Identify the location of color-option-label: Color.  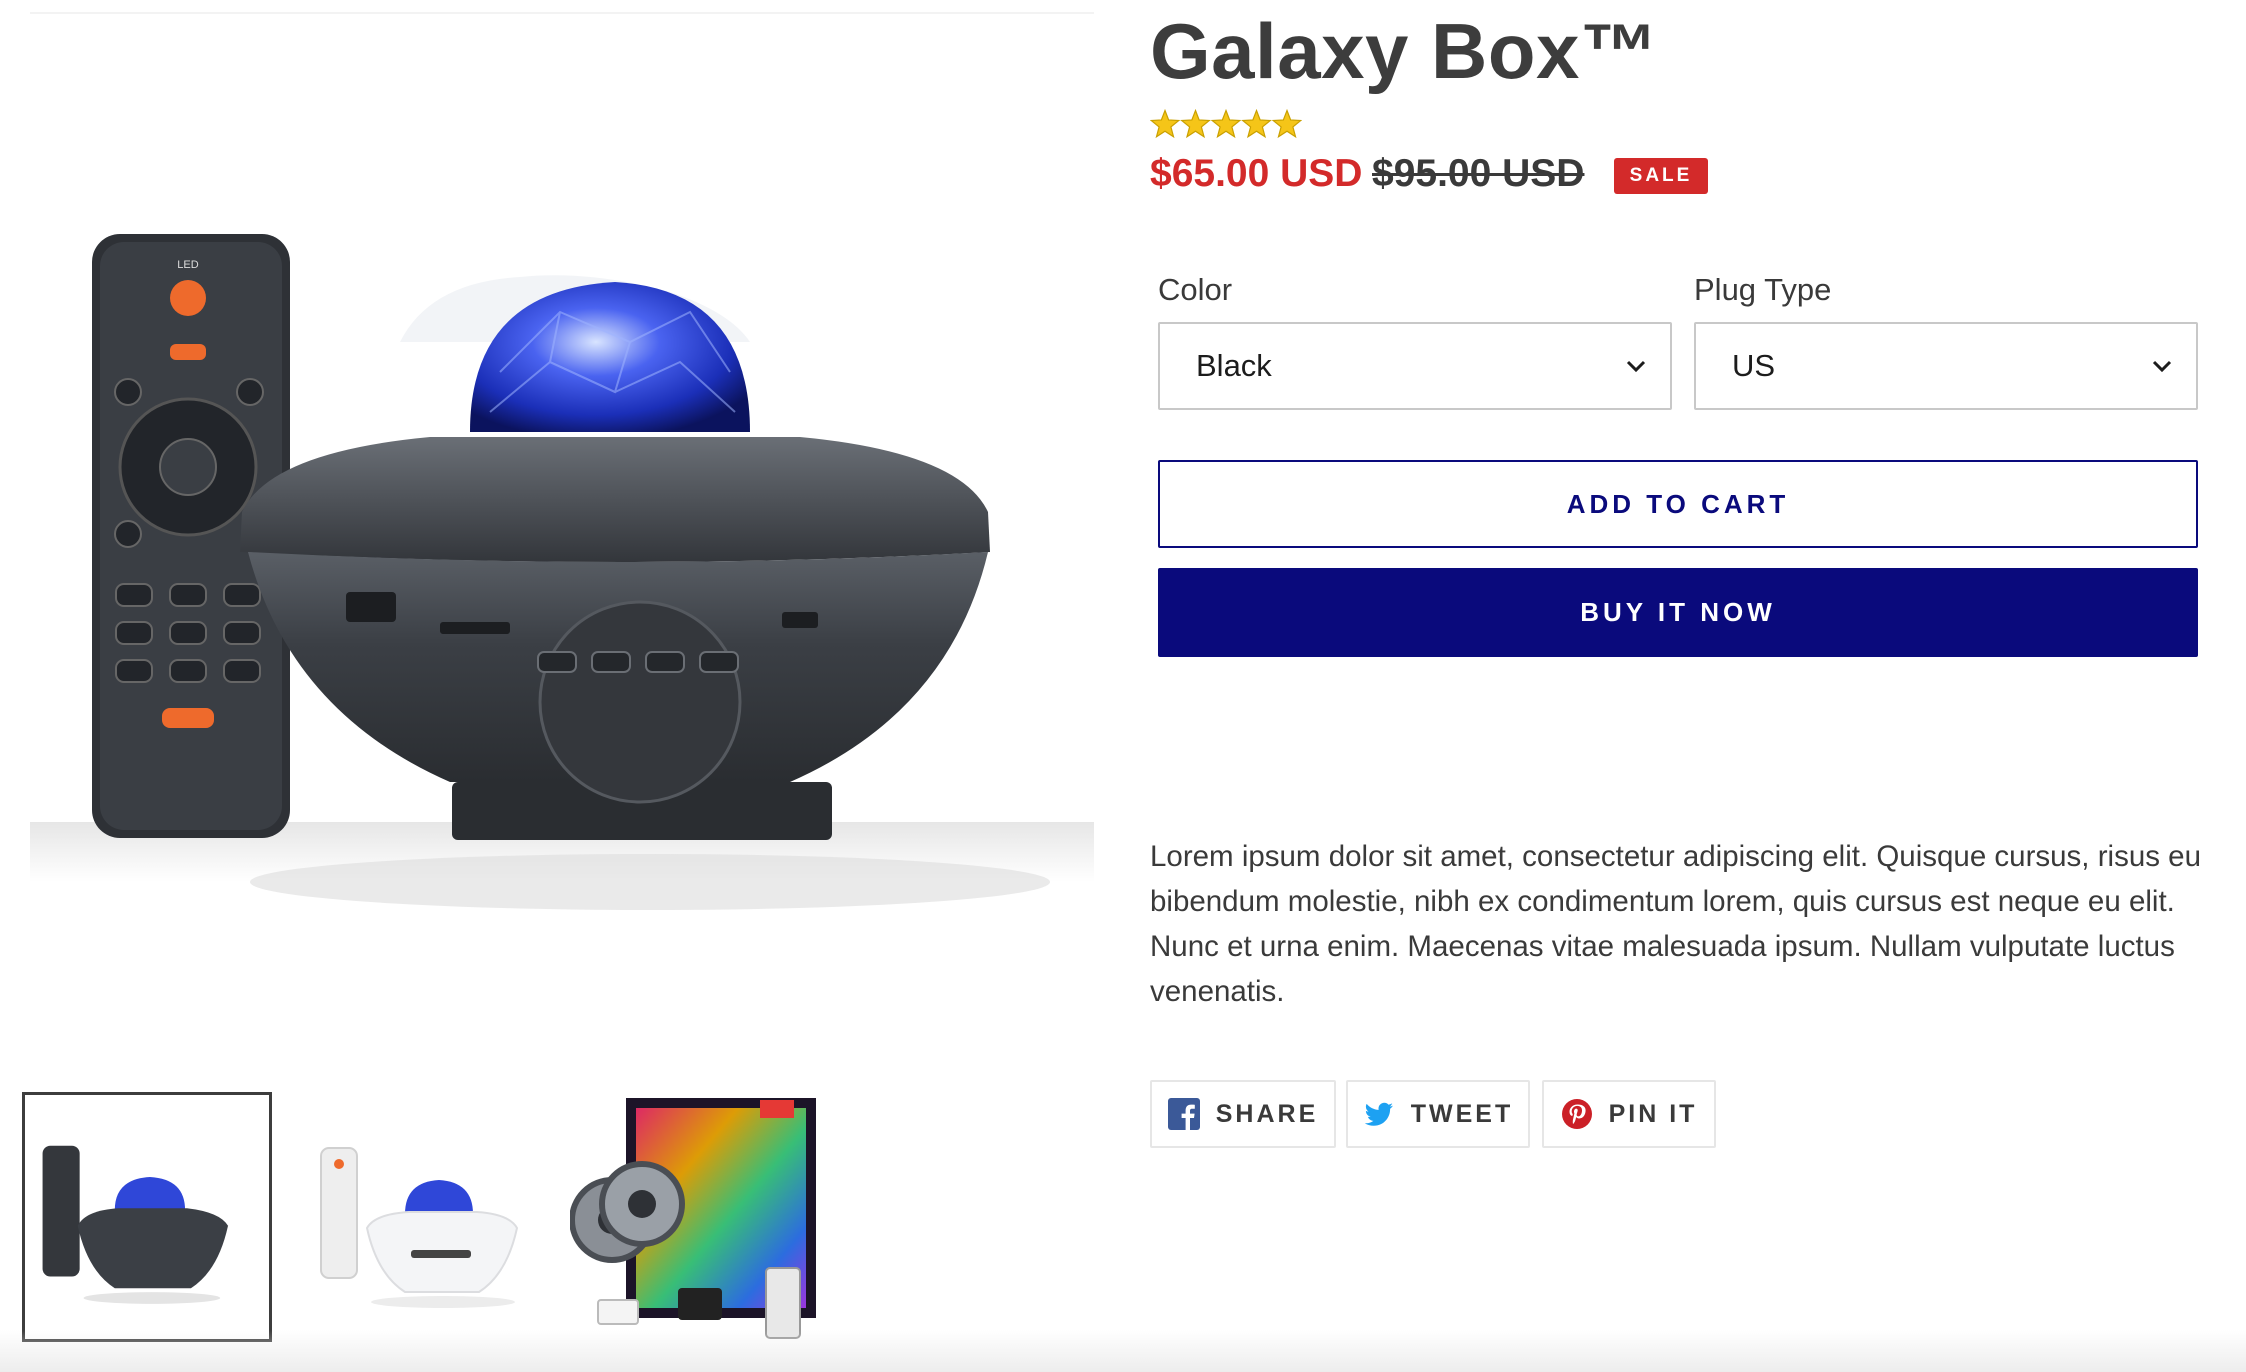
(1195, 289).